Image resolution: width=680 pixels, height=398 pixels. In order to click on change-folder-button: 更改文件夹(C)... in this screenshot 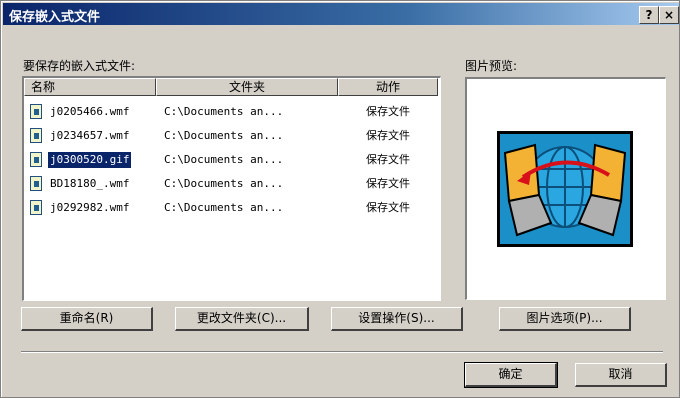, I will do `click(242, 319)`.